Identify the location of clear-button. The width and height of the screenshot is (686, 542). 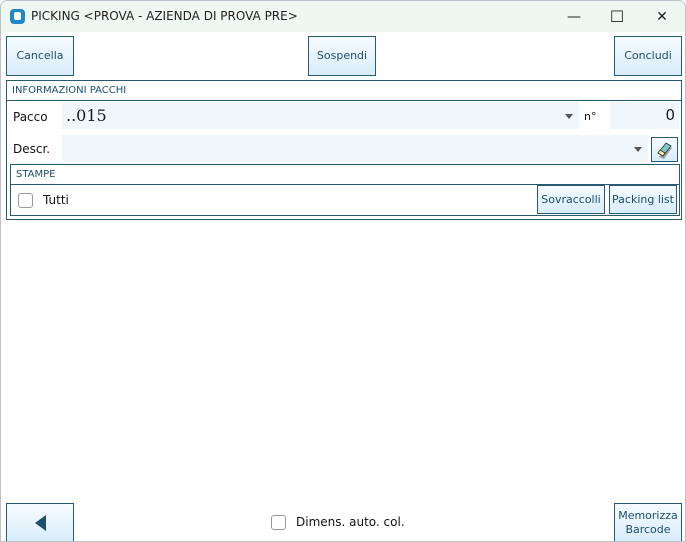
(664, 149).